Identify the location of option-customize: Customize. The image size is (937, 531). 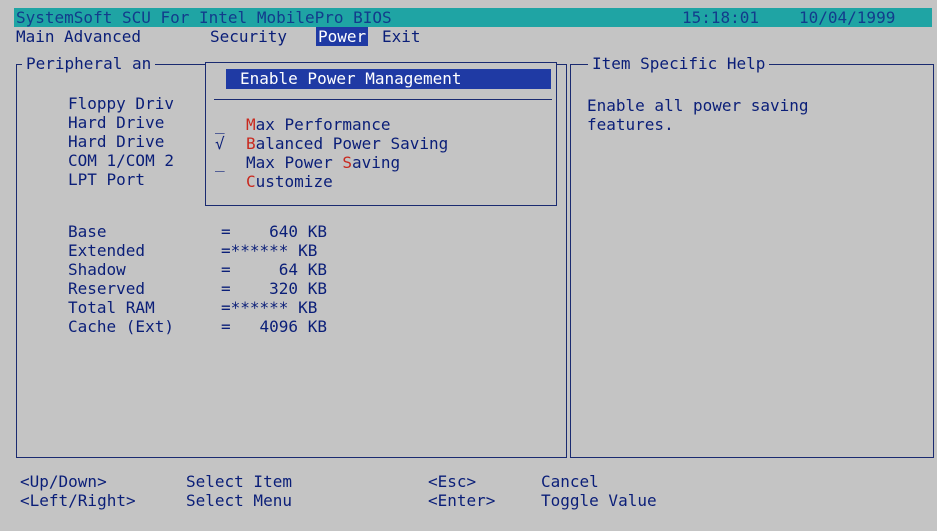
(289, 181).